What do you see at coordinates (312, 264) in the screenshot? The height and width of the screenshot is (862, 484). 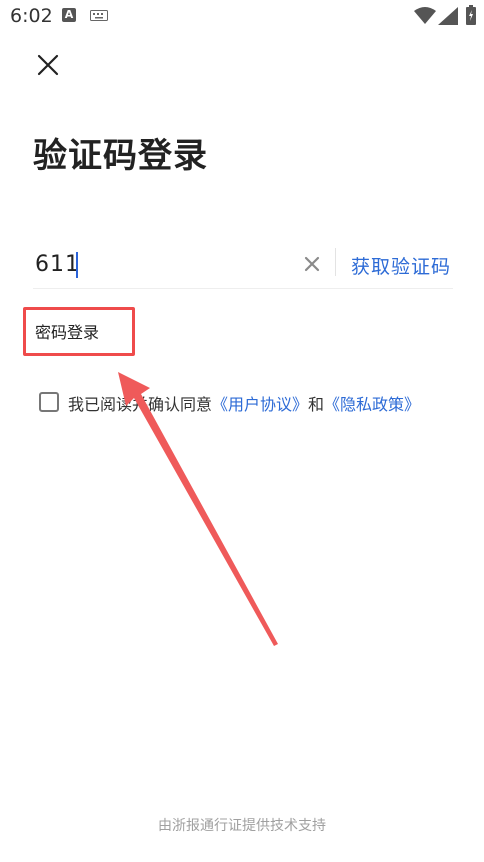 I see `clear-input-icon` at bounding box center [312, 264].